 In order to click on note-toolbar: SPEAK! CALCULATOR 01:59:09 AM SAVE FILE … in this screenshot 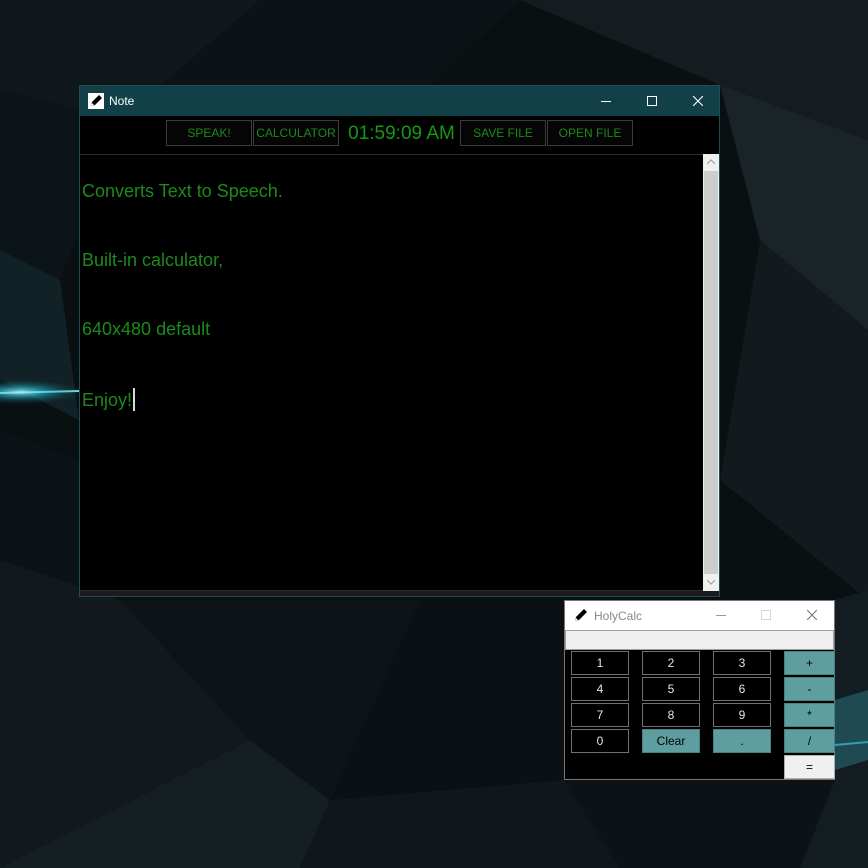, I will do `click(399, 135)`.